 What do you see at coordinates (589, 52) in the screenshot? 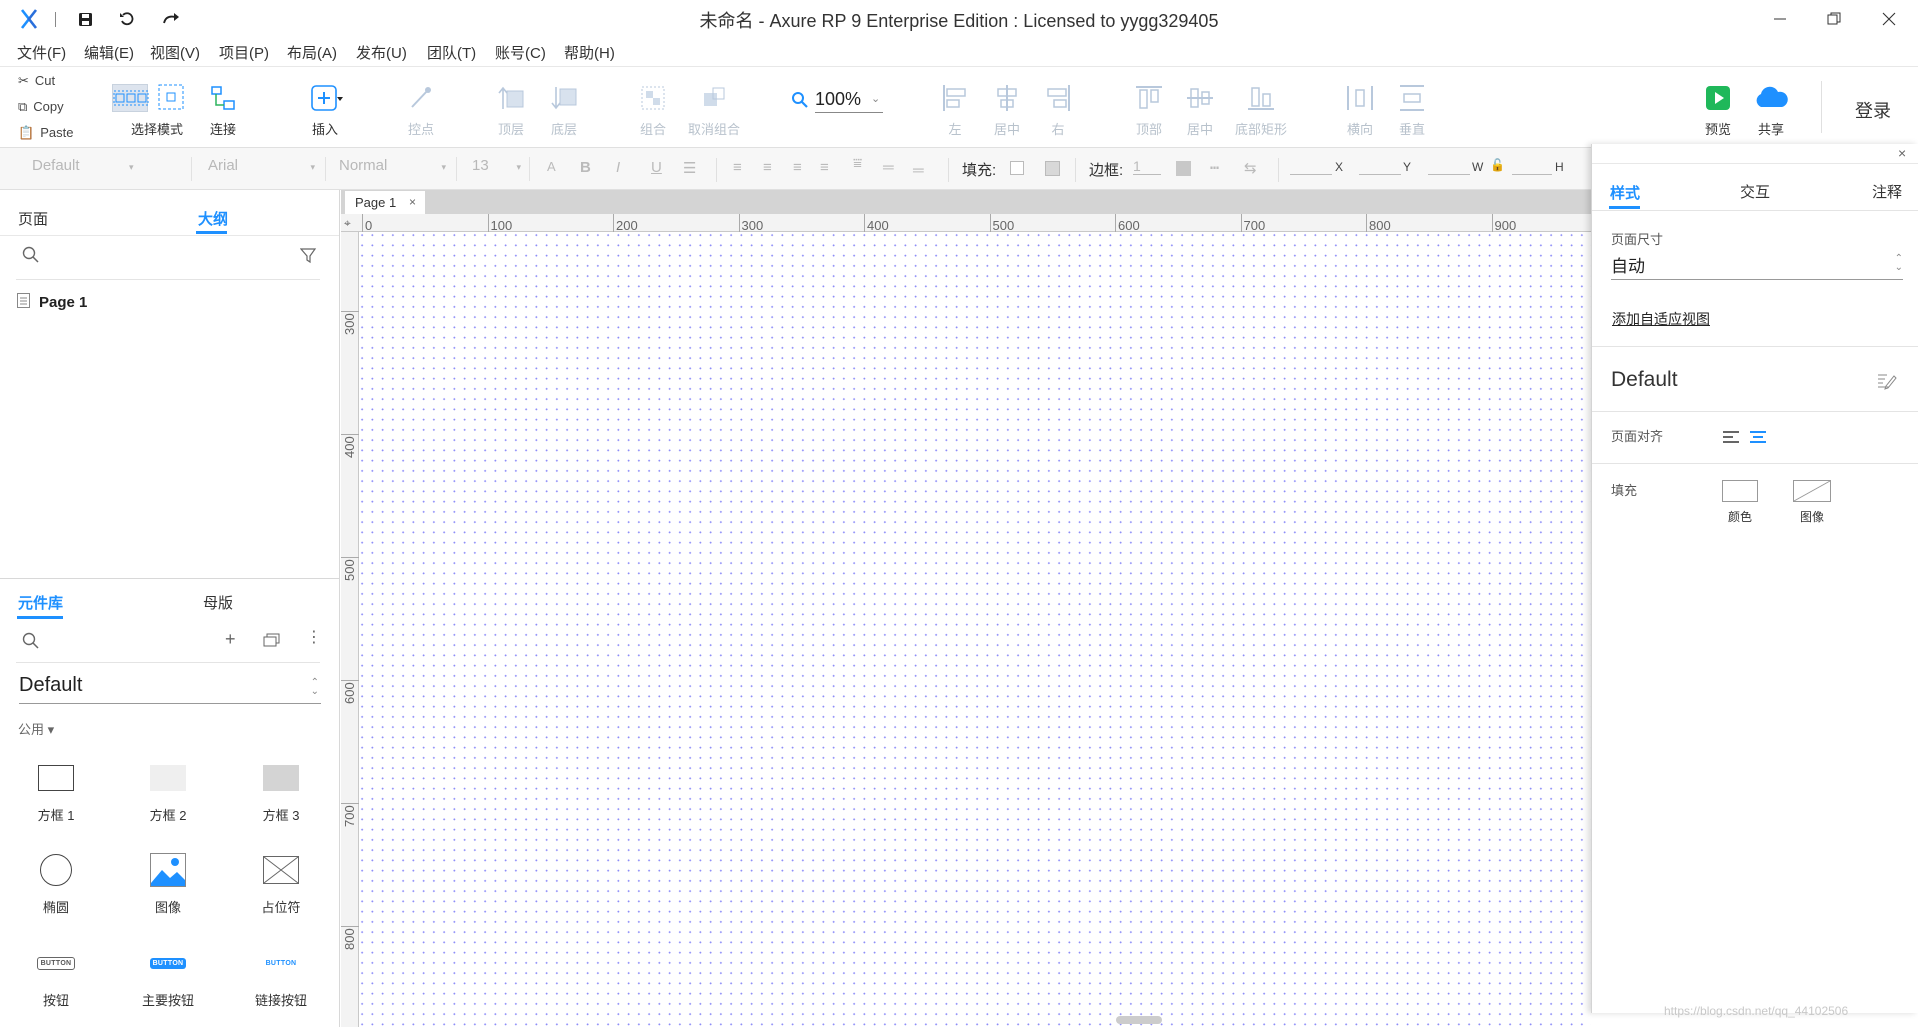
I see `menu-help: 帮助(H)` at bounding box center [589, 52].